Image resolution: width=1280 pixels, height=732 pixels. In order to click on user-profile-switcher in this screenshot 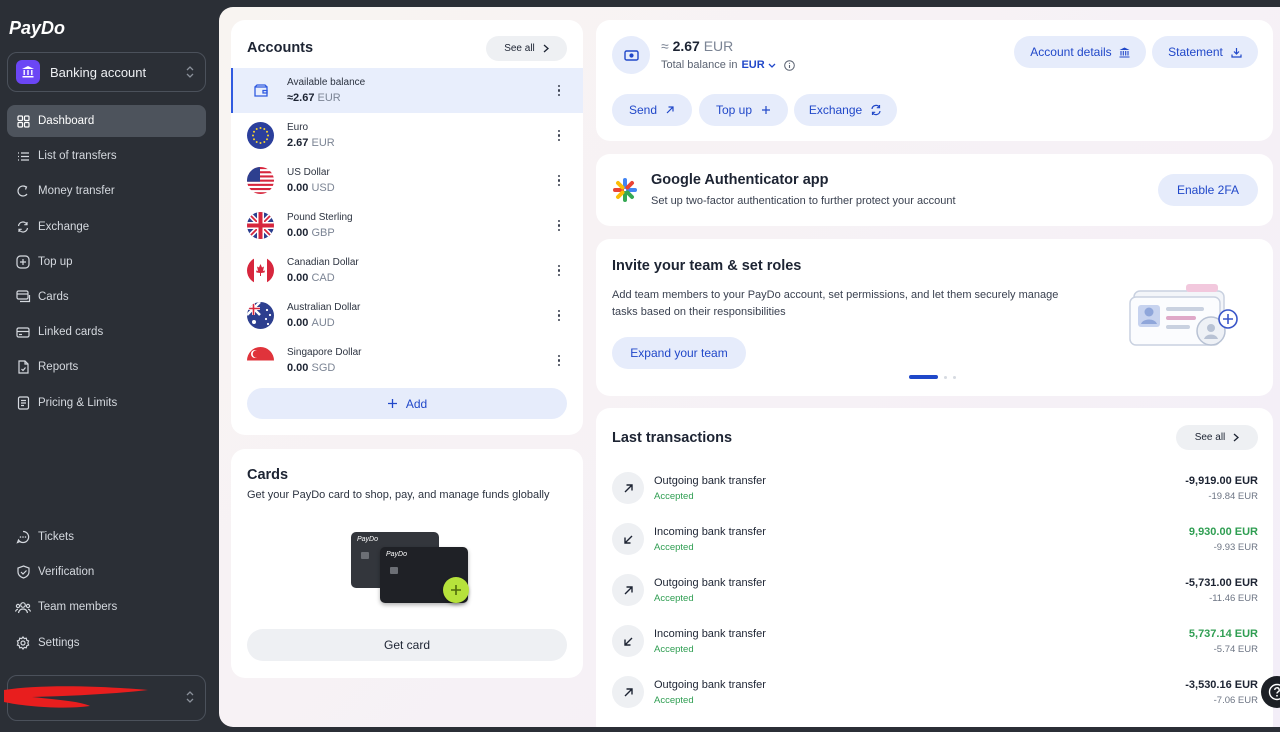, I will do `click(105, 698)`.